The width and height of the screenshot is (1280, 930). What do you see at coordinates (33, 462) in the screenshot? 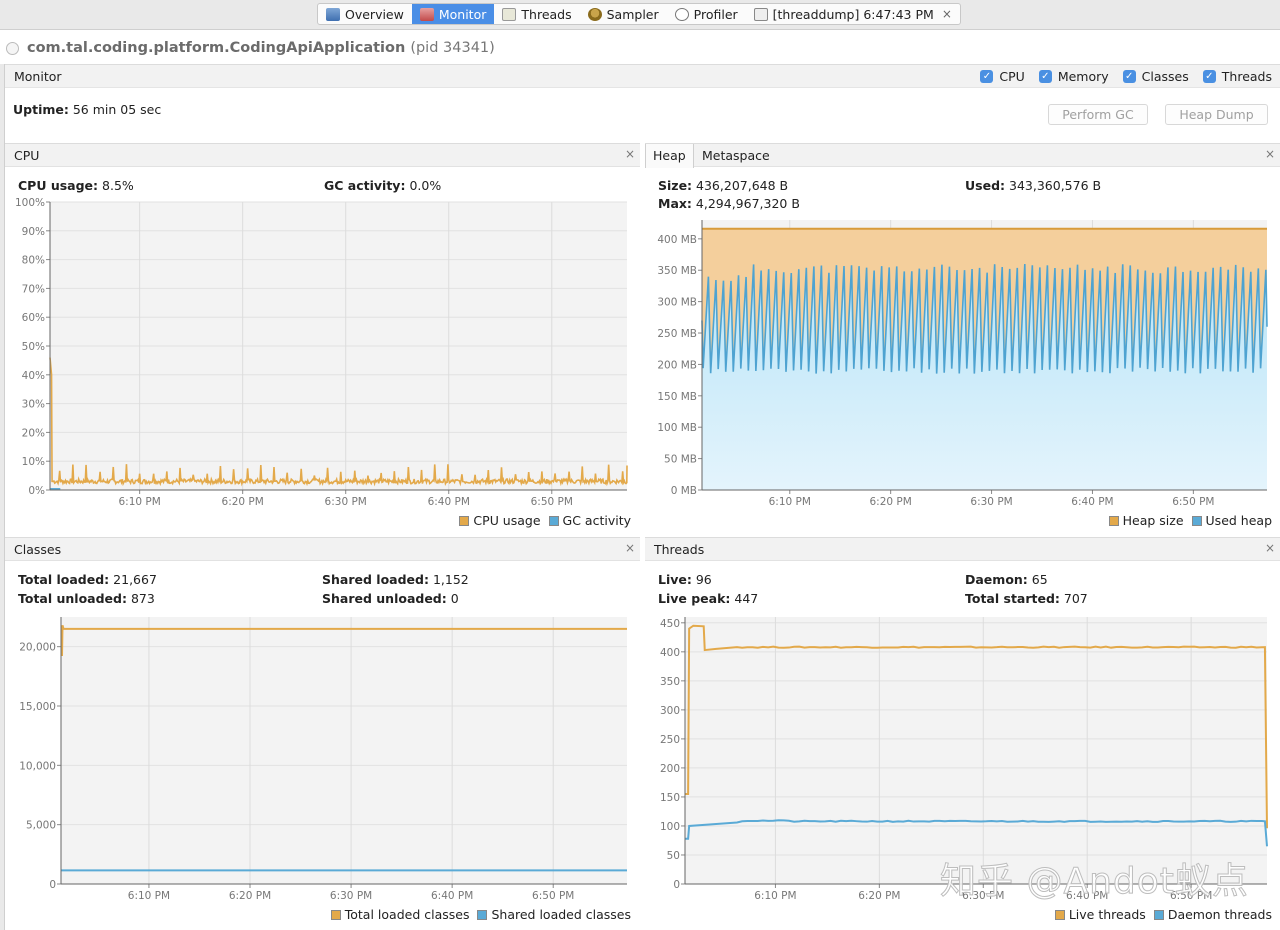
I see `y-tick-label: 10%` at bounding box center [33, 462].